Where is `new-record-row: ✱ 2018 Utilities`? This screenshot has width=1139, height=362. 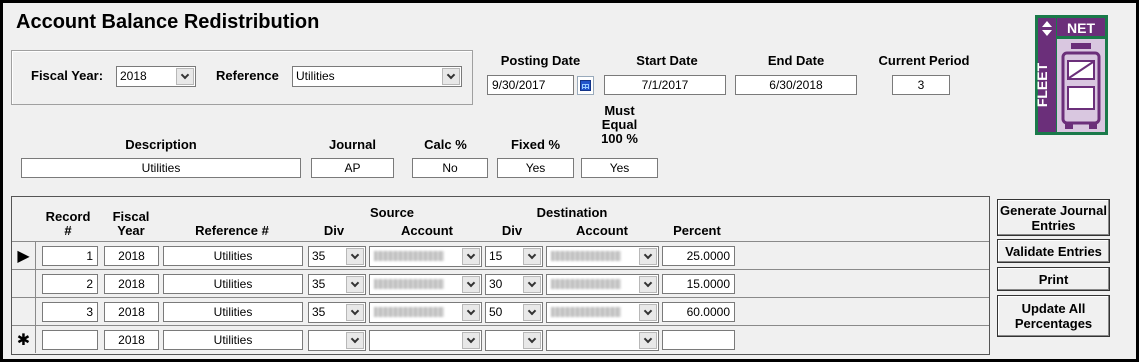 new-record-row: ✱ 2018 Utilities is located at coordinates (500, 339).